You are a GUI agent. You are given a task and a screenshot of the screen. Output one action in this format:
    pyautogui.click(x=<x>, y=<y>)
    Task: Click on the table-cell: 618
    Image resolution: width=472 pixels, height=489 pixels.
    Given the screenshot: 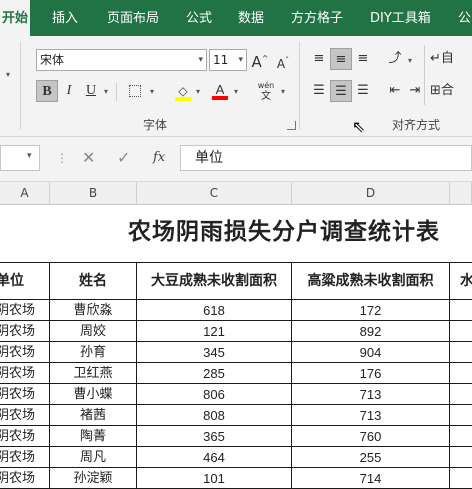 What is the action you would take?
    pyautogui.click(x=214, y=310)
    